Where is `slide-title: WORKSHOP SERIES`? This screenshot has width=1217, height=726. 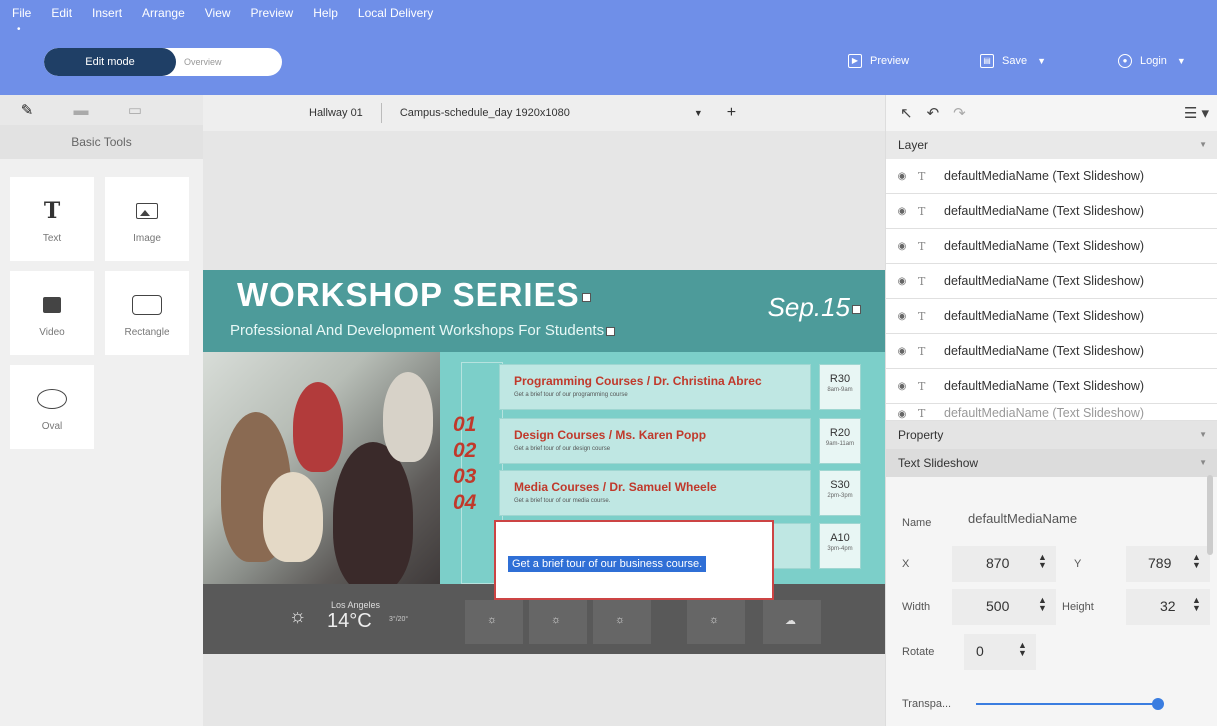 slide-title: WORKSHOP SERIES is located at coordinates (414, 295).